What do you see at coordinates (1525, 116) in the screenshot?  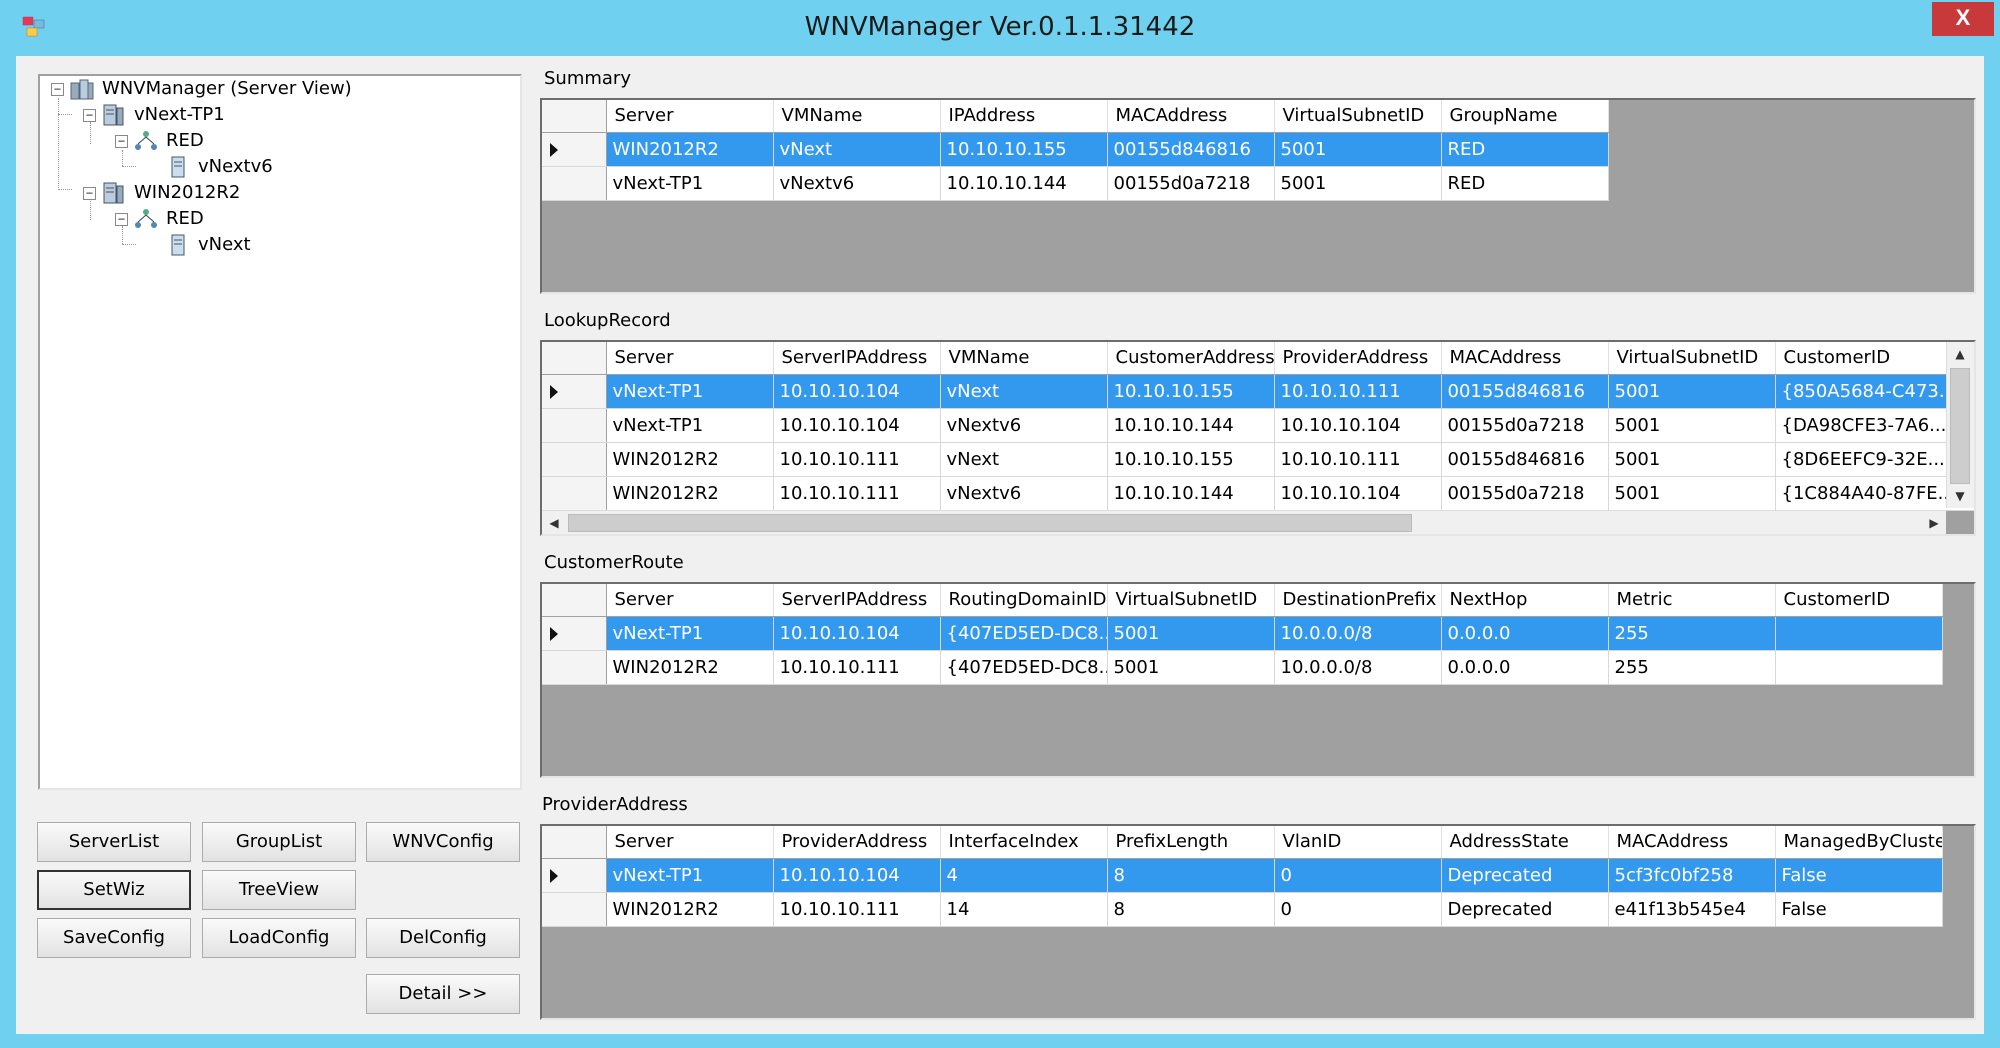 I see `column-header: GroupName` at bounding box center [1525, 116].